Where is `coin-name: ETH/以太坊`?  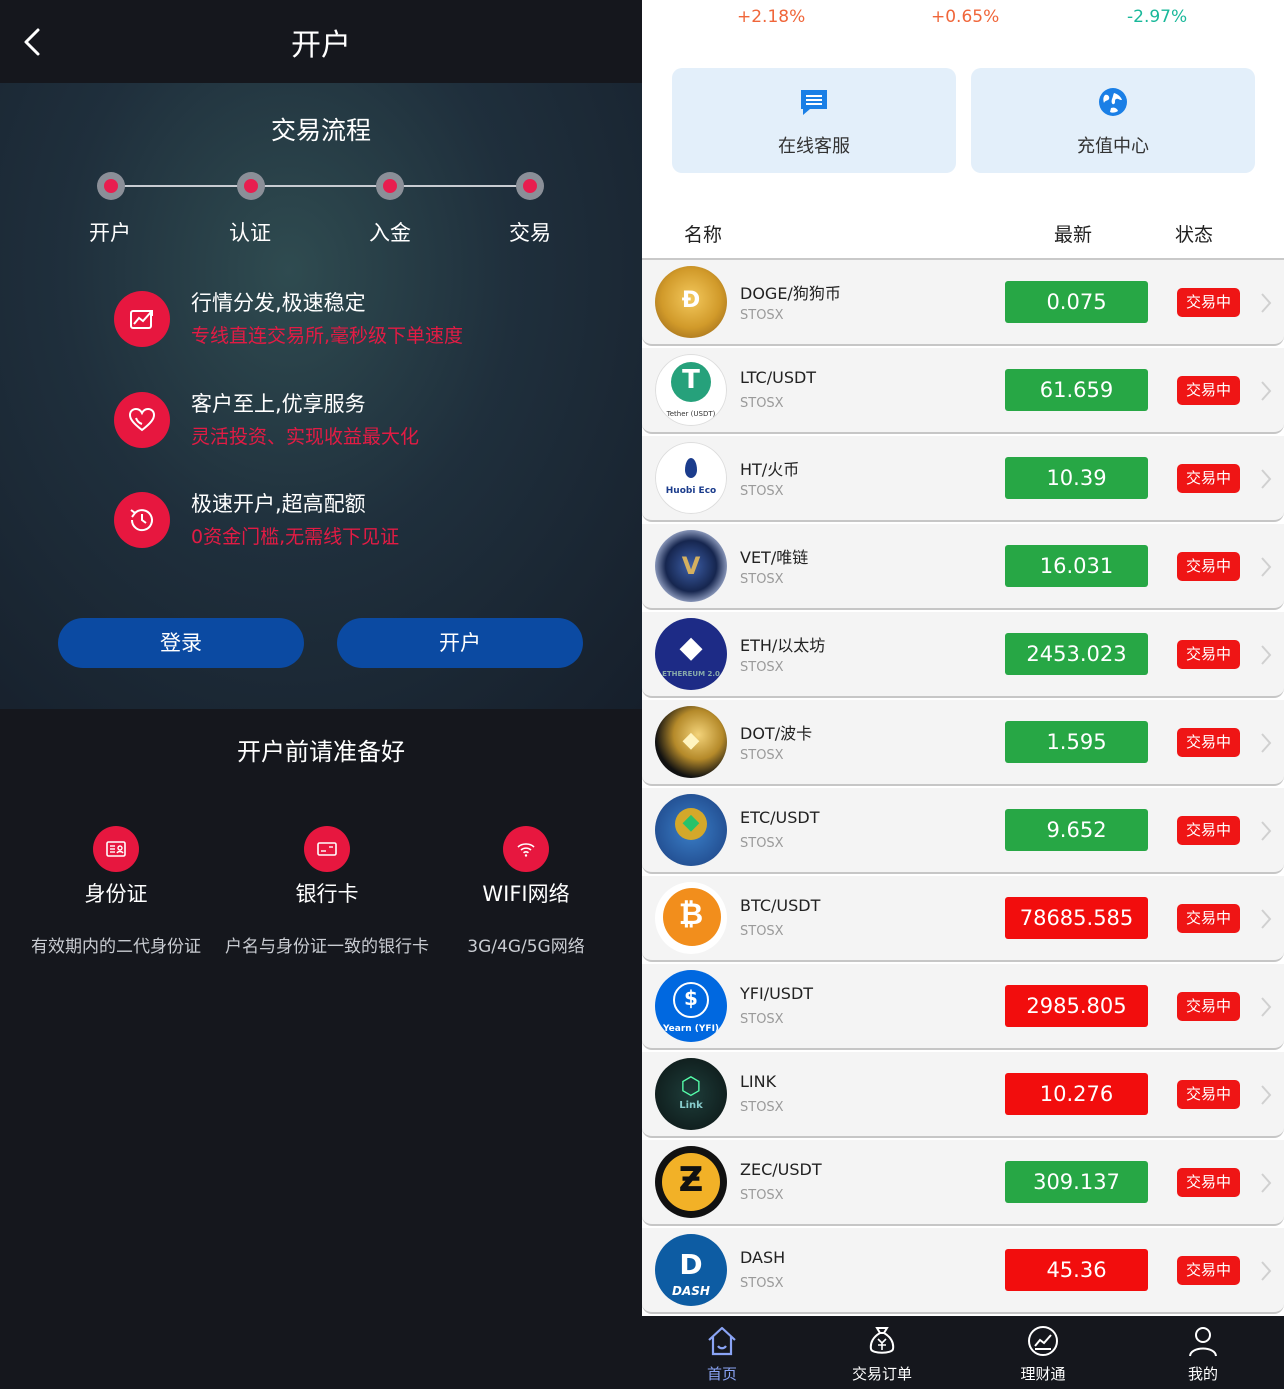
coin-name: ETH/以太坊 is located at coordinates (783, 645).